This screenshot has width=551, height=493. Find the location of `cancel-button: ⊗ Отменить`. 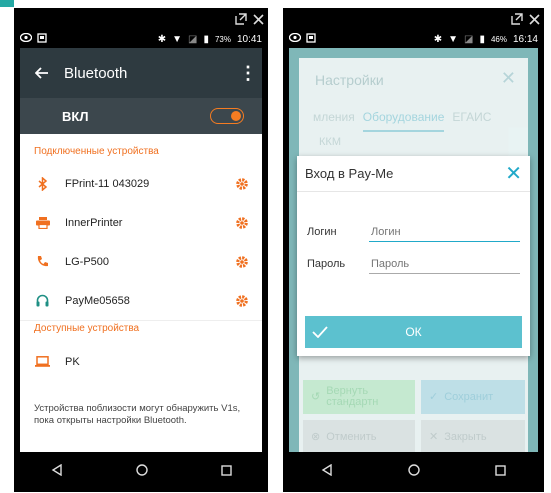

cancel-button: ⊗ Отменить is located at coordinates (359, 436).